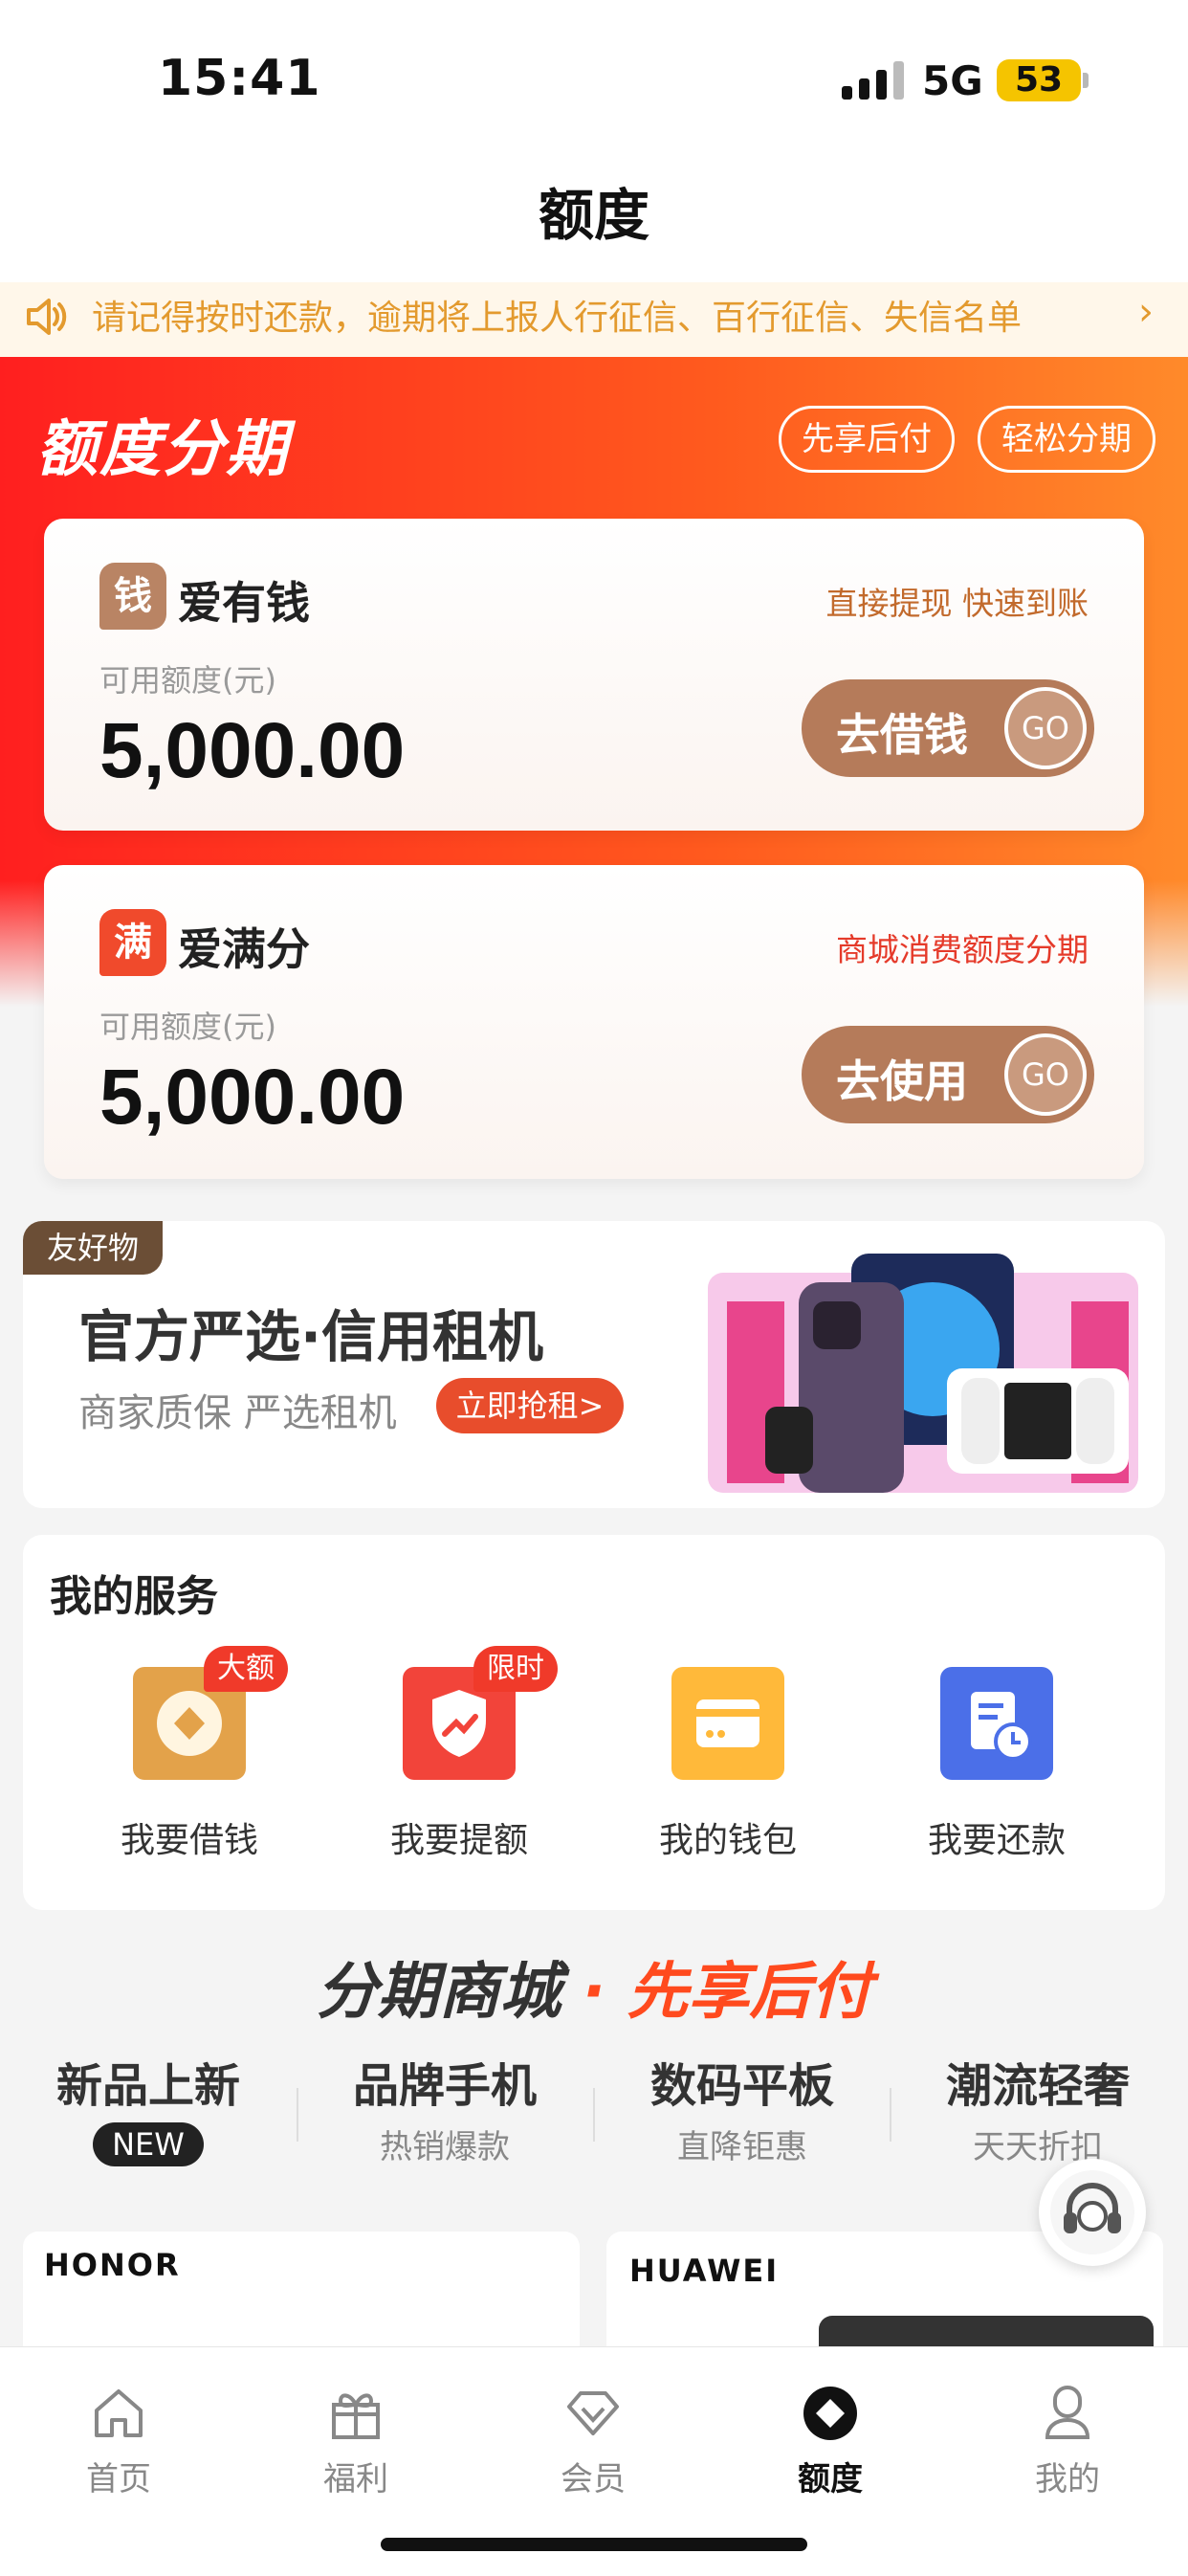 The width and height of the screenshot is (1188, 2576). I want to click on tab-quota: 额度, so click(830, 2440).